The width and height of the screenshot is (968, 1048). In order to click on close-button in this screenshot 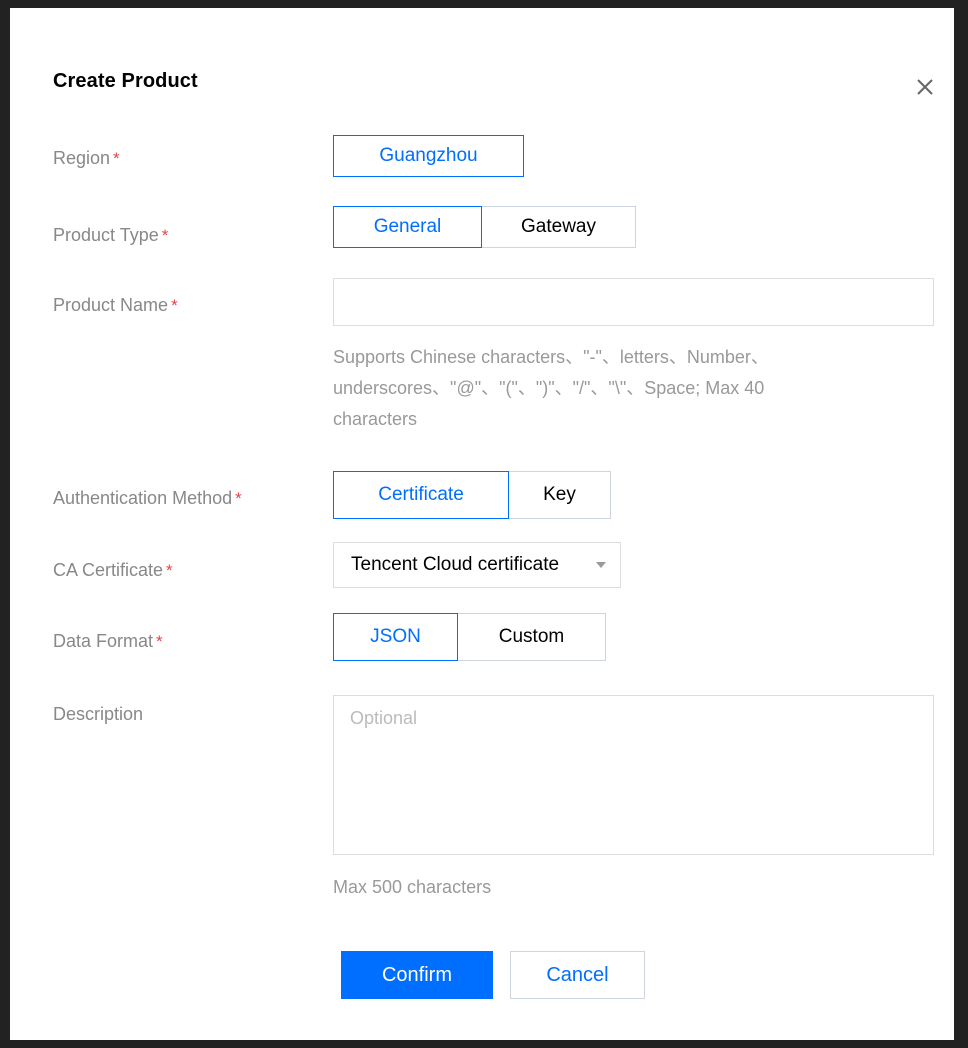, I will do `click(925, 87)`.